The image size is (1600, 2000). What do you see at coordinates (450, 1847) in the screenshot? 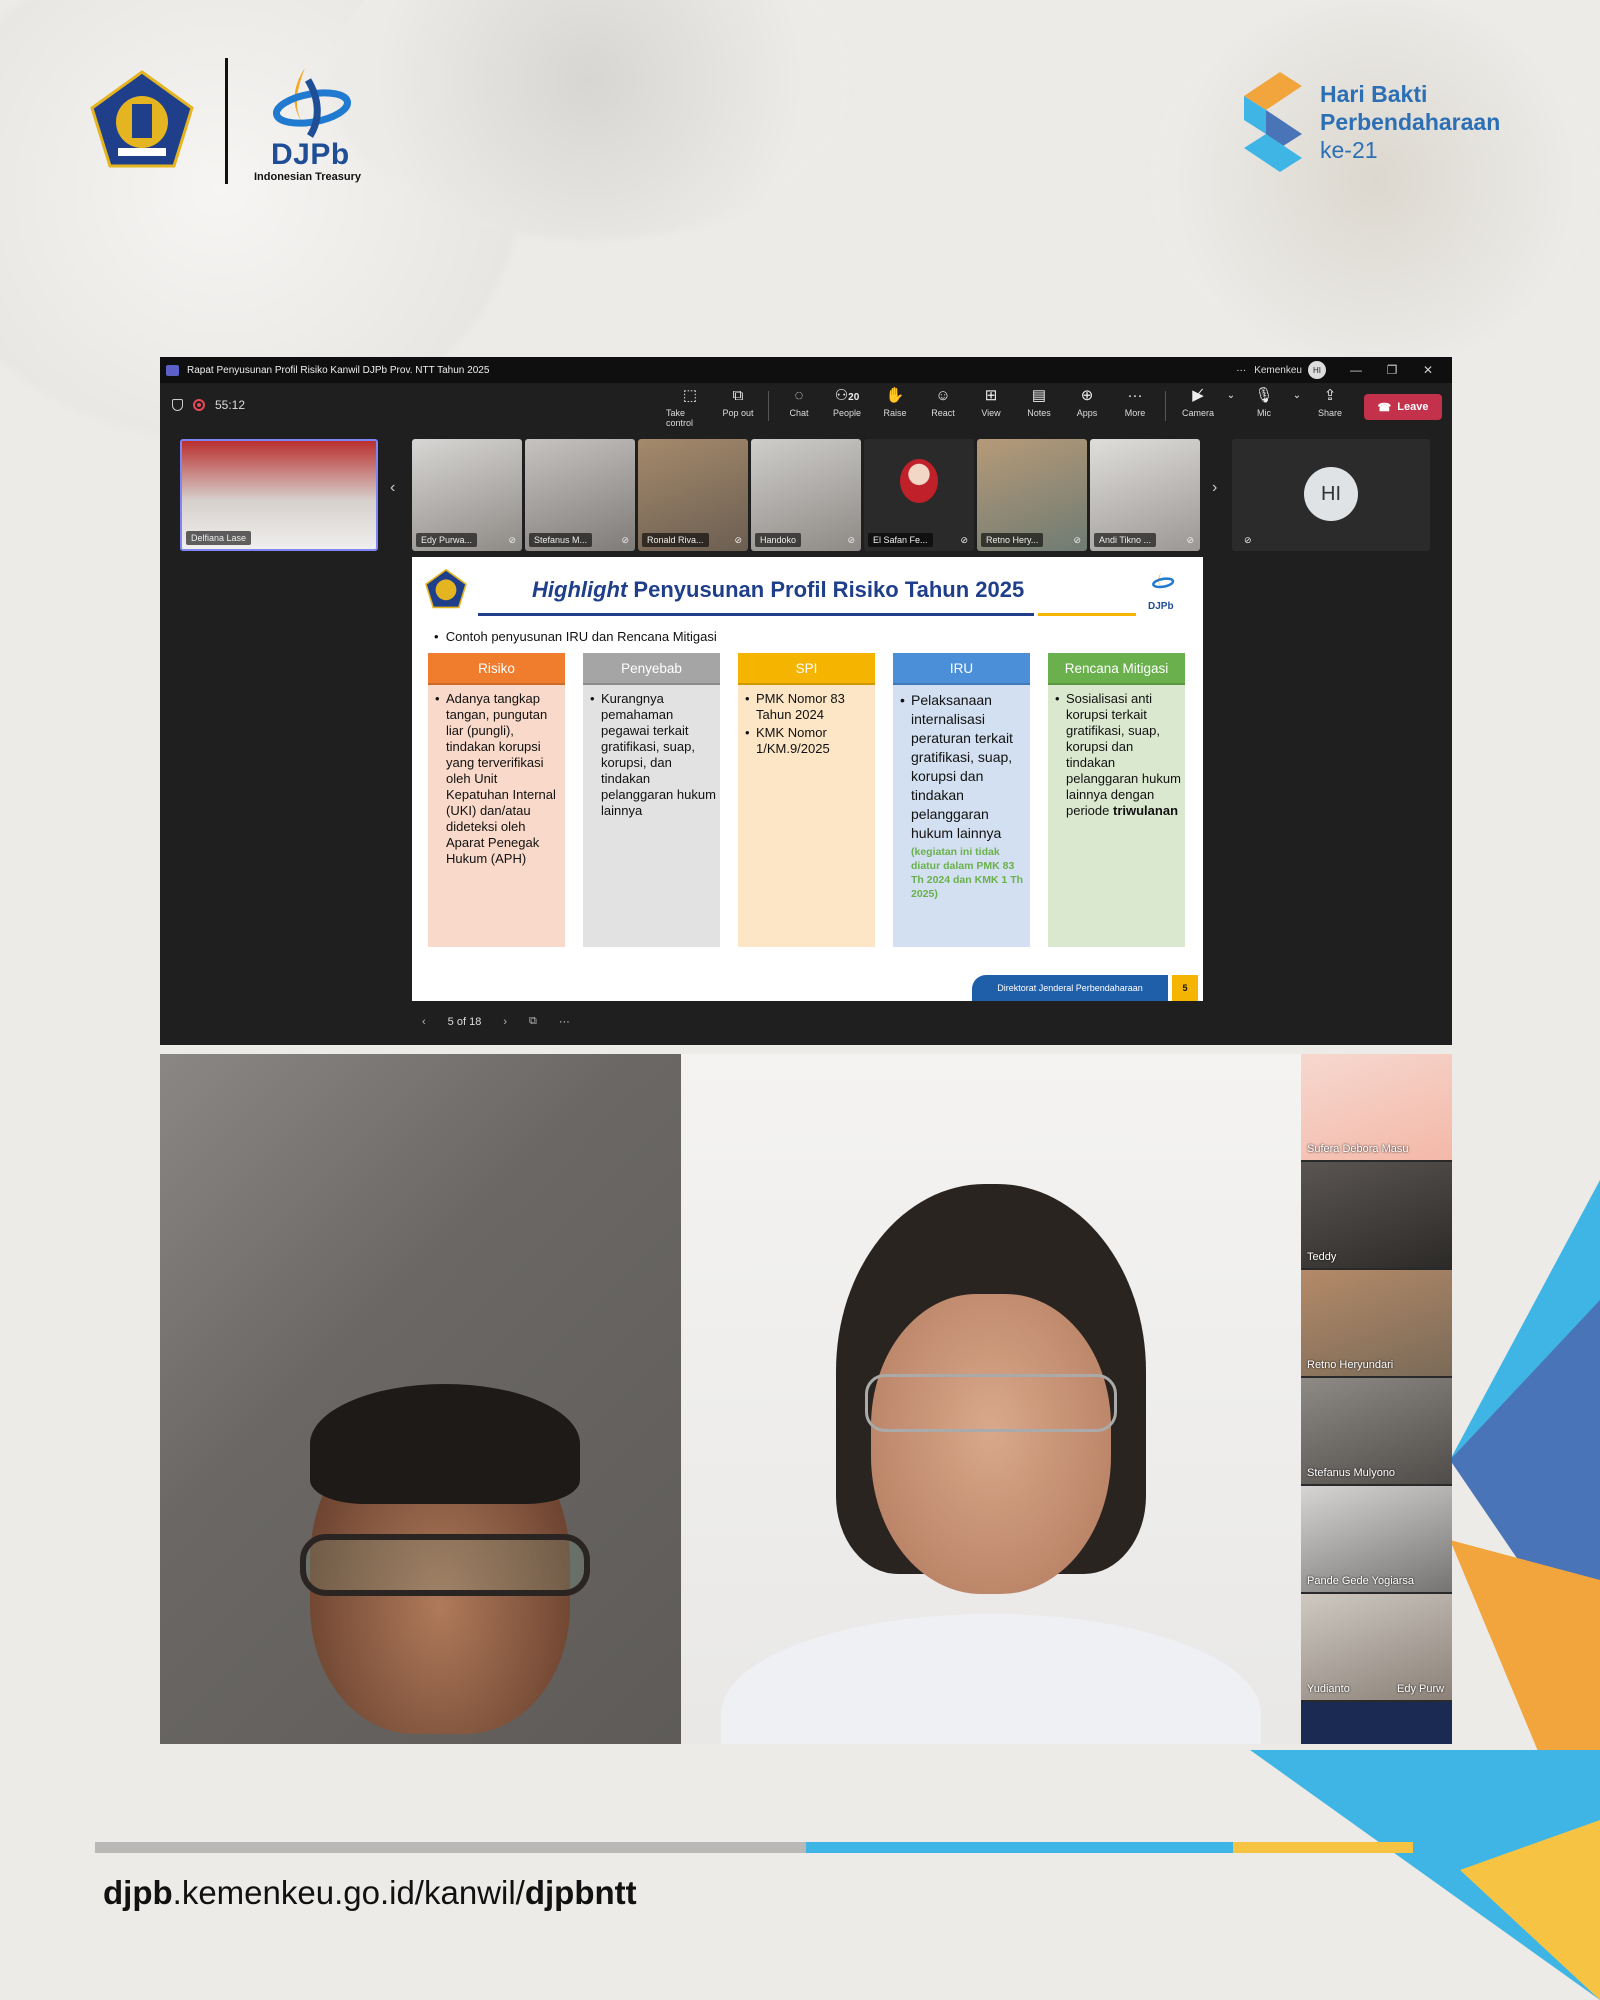
I see `footer-bar-gray` at bounding box center [450, 1847].